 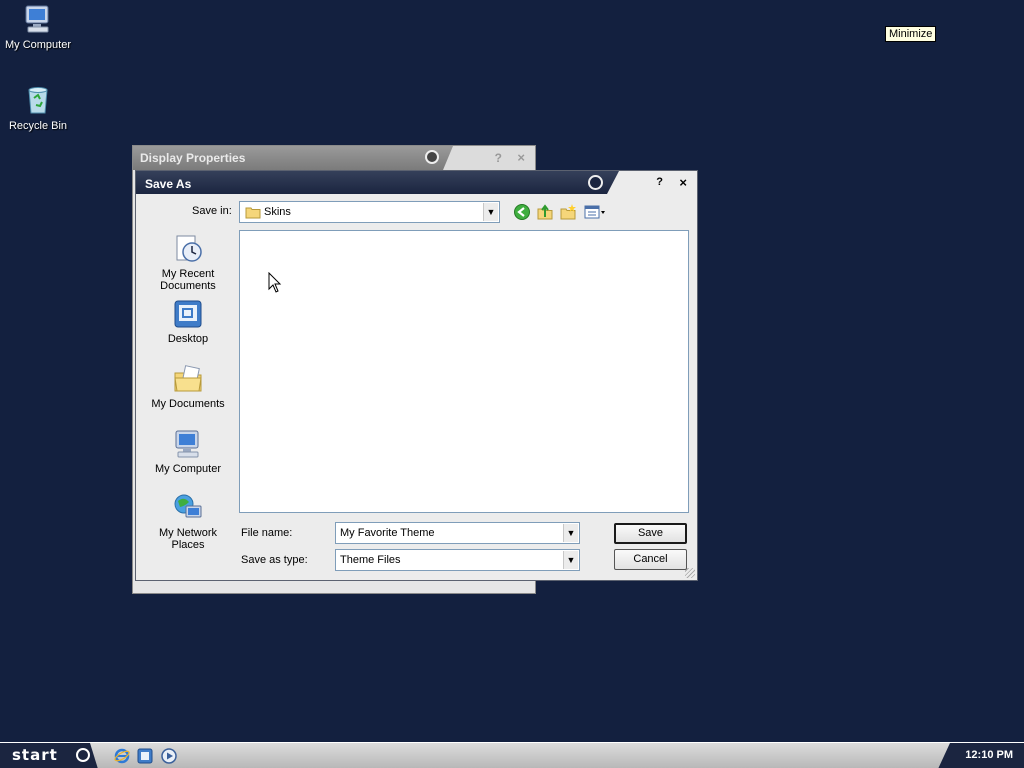 I want to click on places-desktop: Desktop, so click(x=188, y=321).